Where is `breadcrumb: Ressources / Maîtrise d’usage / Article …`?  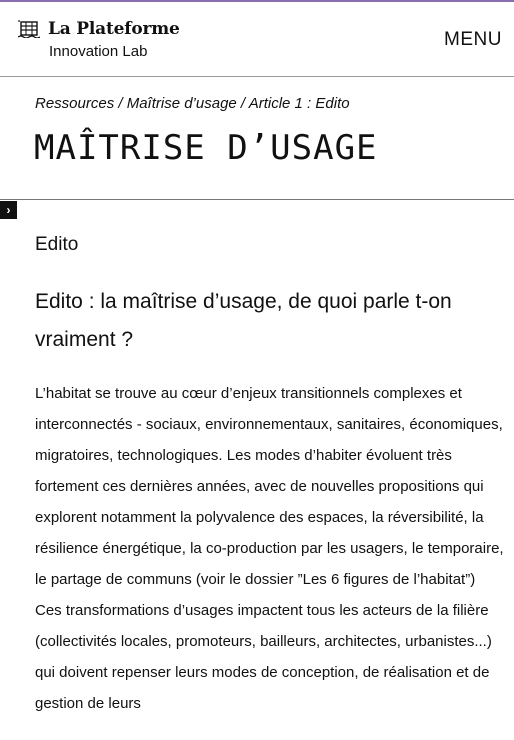
breadcrumb: Ressources / Maîtrise d’usage / Article … is located at coordinates (192, 103).